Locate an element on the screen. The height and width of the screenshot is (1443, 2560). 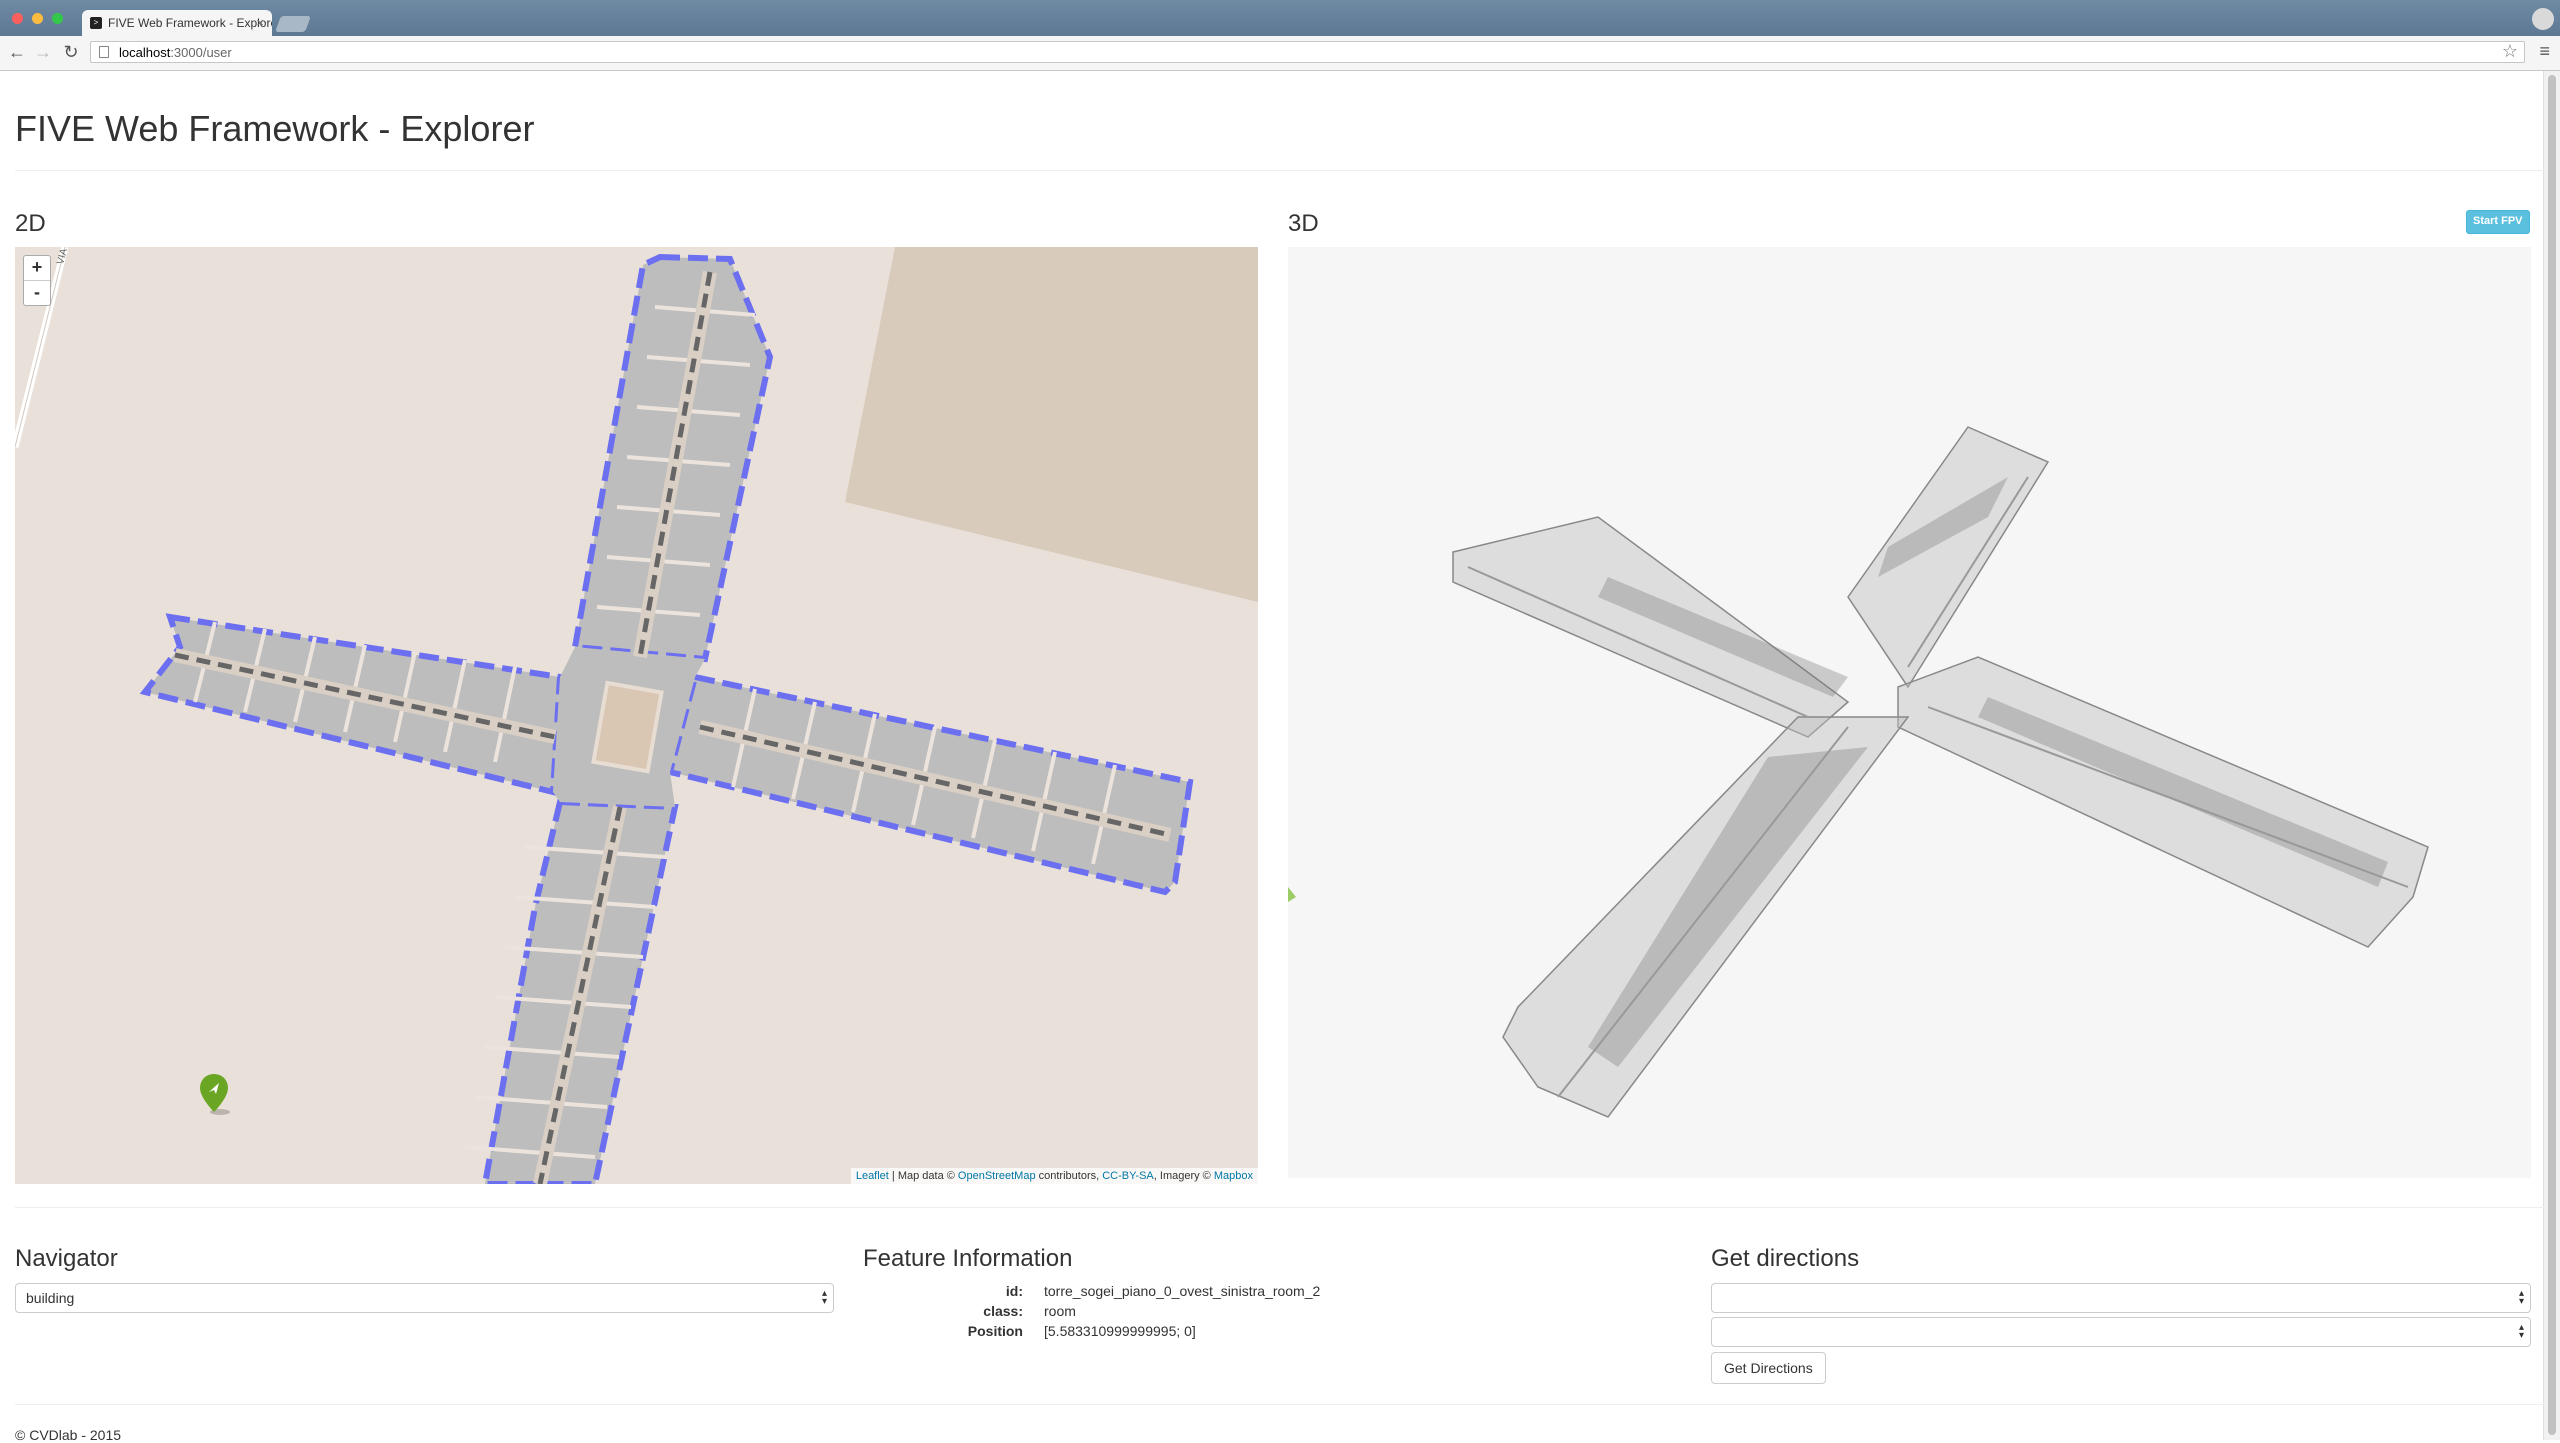
section-divider is located at coordinates (1280, 1207).